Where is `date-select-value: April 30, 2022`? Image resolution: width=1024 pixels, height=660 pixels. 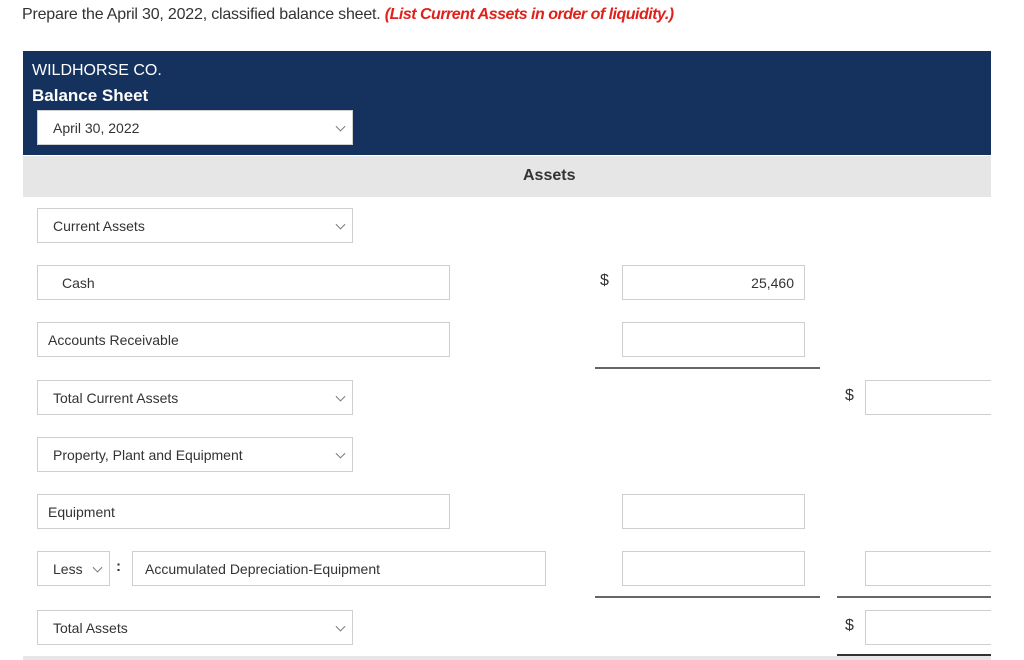
date-select-value: April 30, 2022 is located at coordinates (96, 127).